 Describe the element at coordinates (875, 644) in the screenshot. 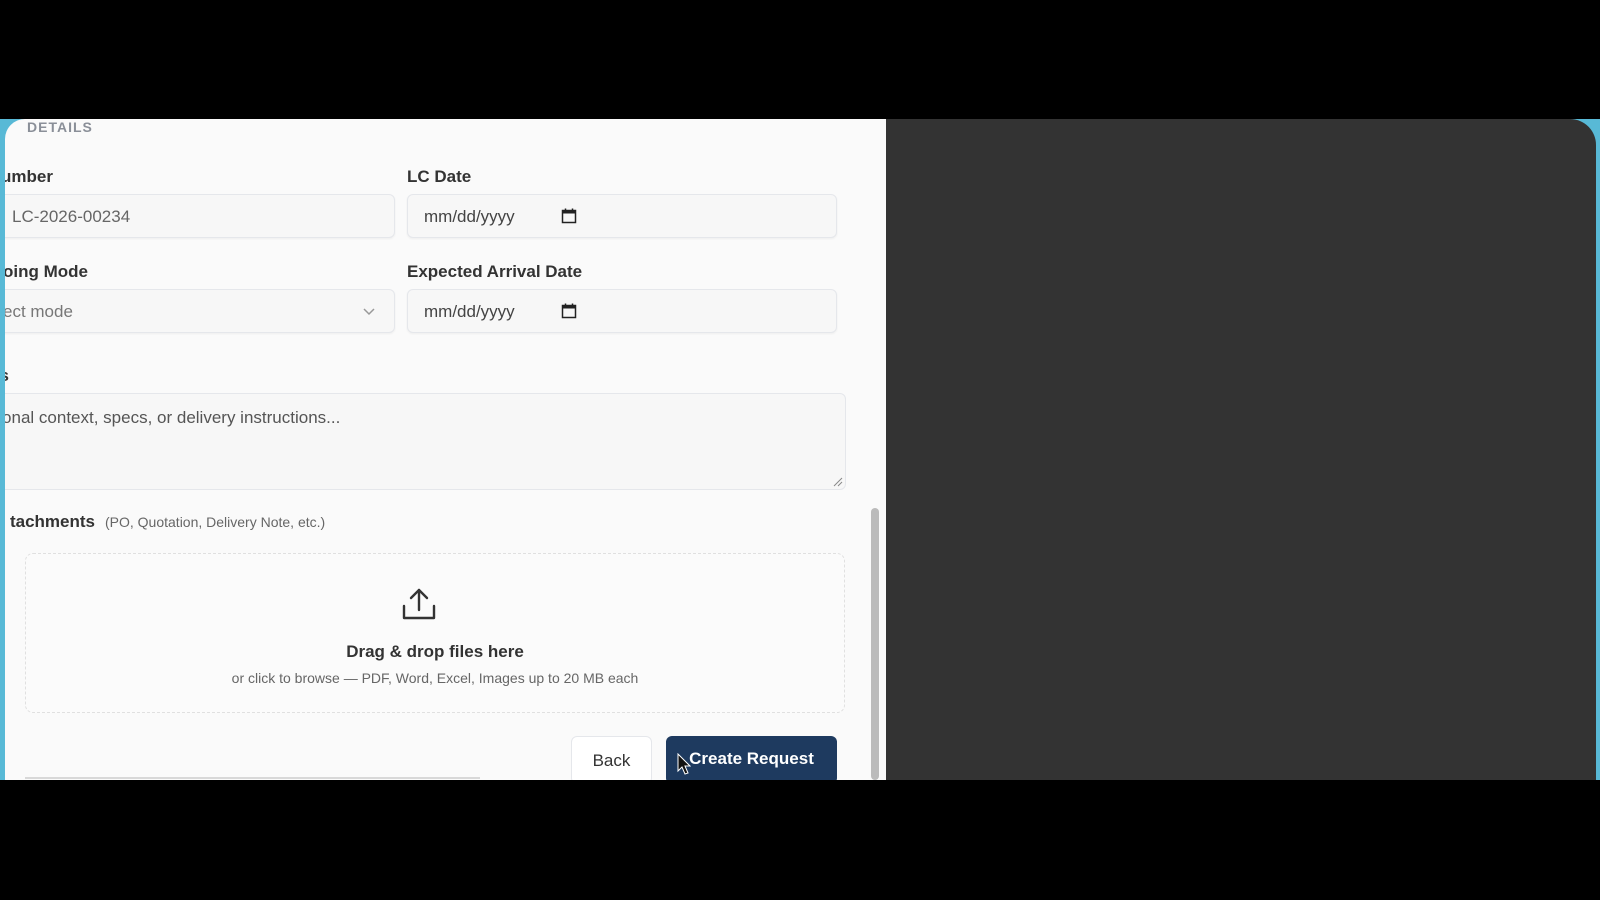

I see `scrollbar-thumb` at that location.